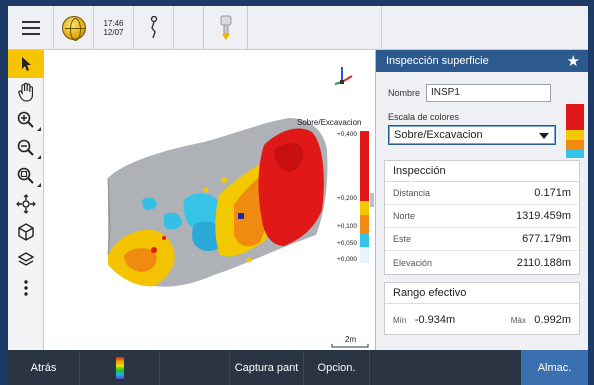  What do you see at coordinates (267, 367) in the screenshot?
I see `screen-capture-button: Captura pant` at bounding box center [267, 367].